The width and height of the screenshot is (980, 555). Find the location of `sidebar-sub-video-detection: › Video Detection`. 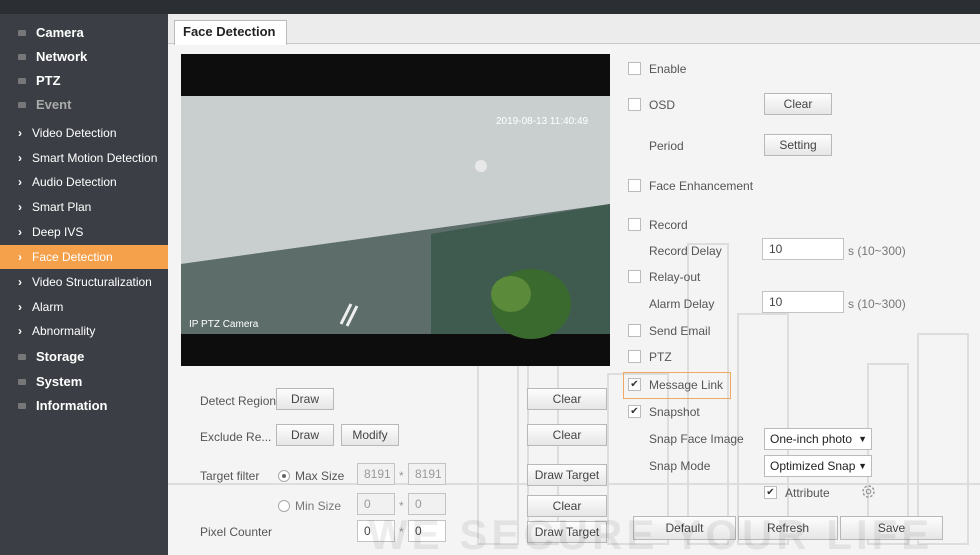

sidebar-sub-video-detection: › Video Detection is located at coordinates (84, 133).